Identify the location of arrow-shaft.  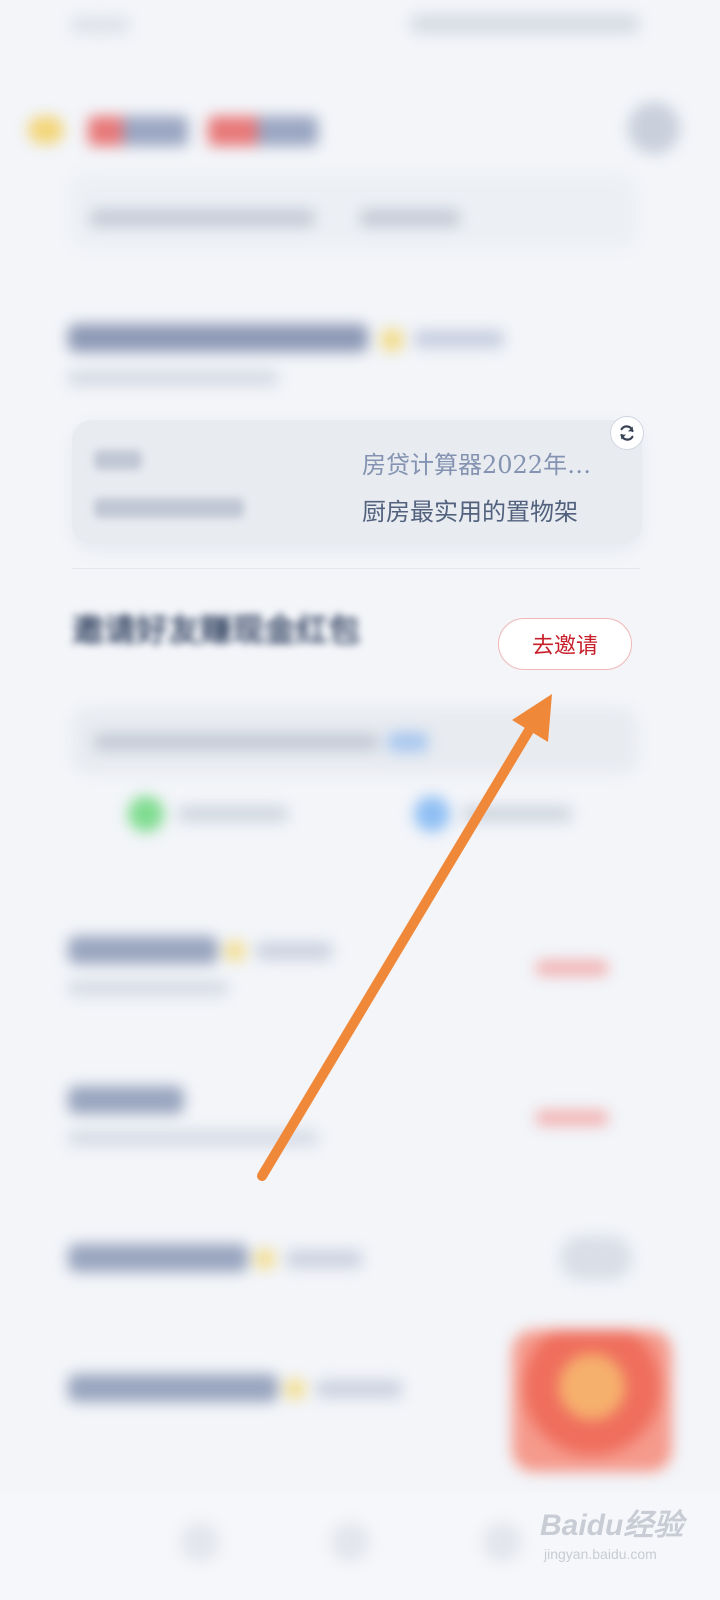
(398, 949).